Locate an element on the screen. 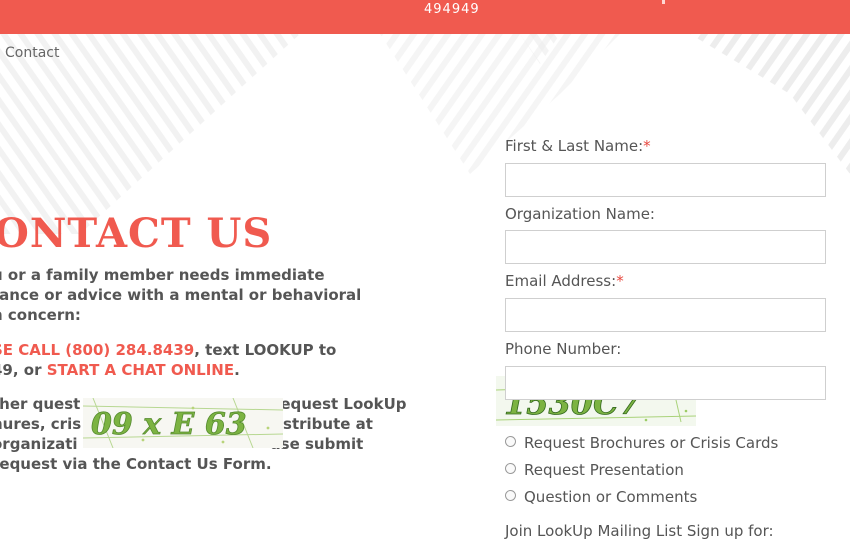 The image size is (850, 540). banner-text: 494949 is located at coordinates (452, 9).